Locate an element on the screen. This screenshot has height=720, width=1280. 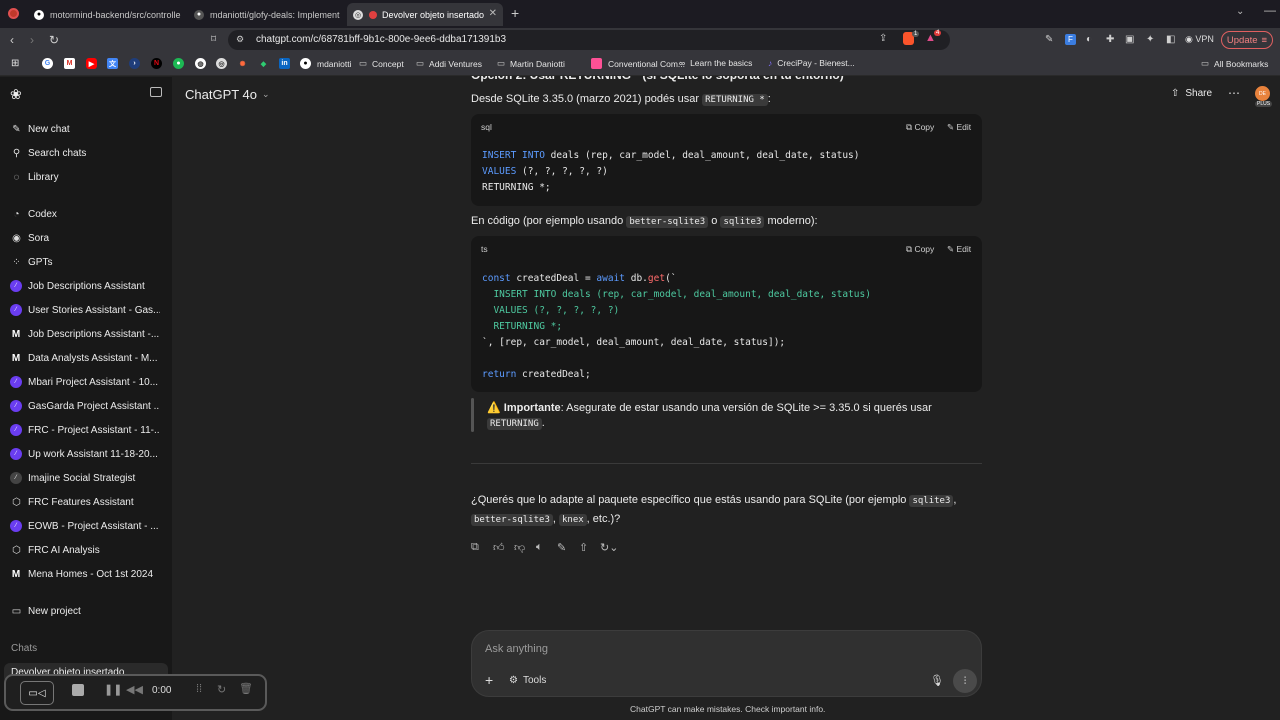
tools-button: ⚙ Tools is located at coordinates (527, 680).